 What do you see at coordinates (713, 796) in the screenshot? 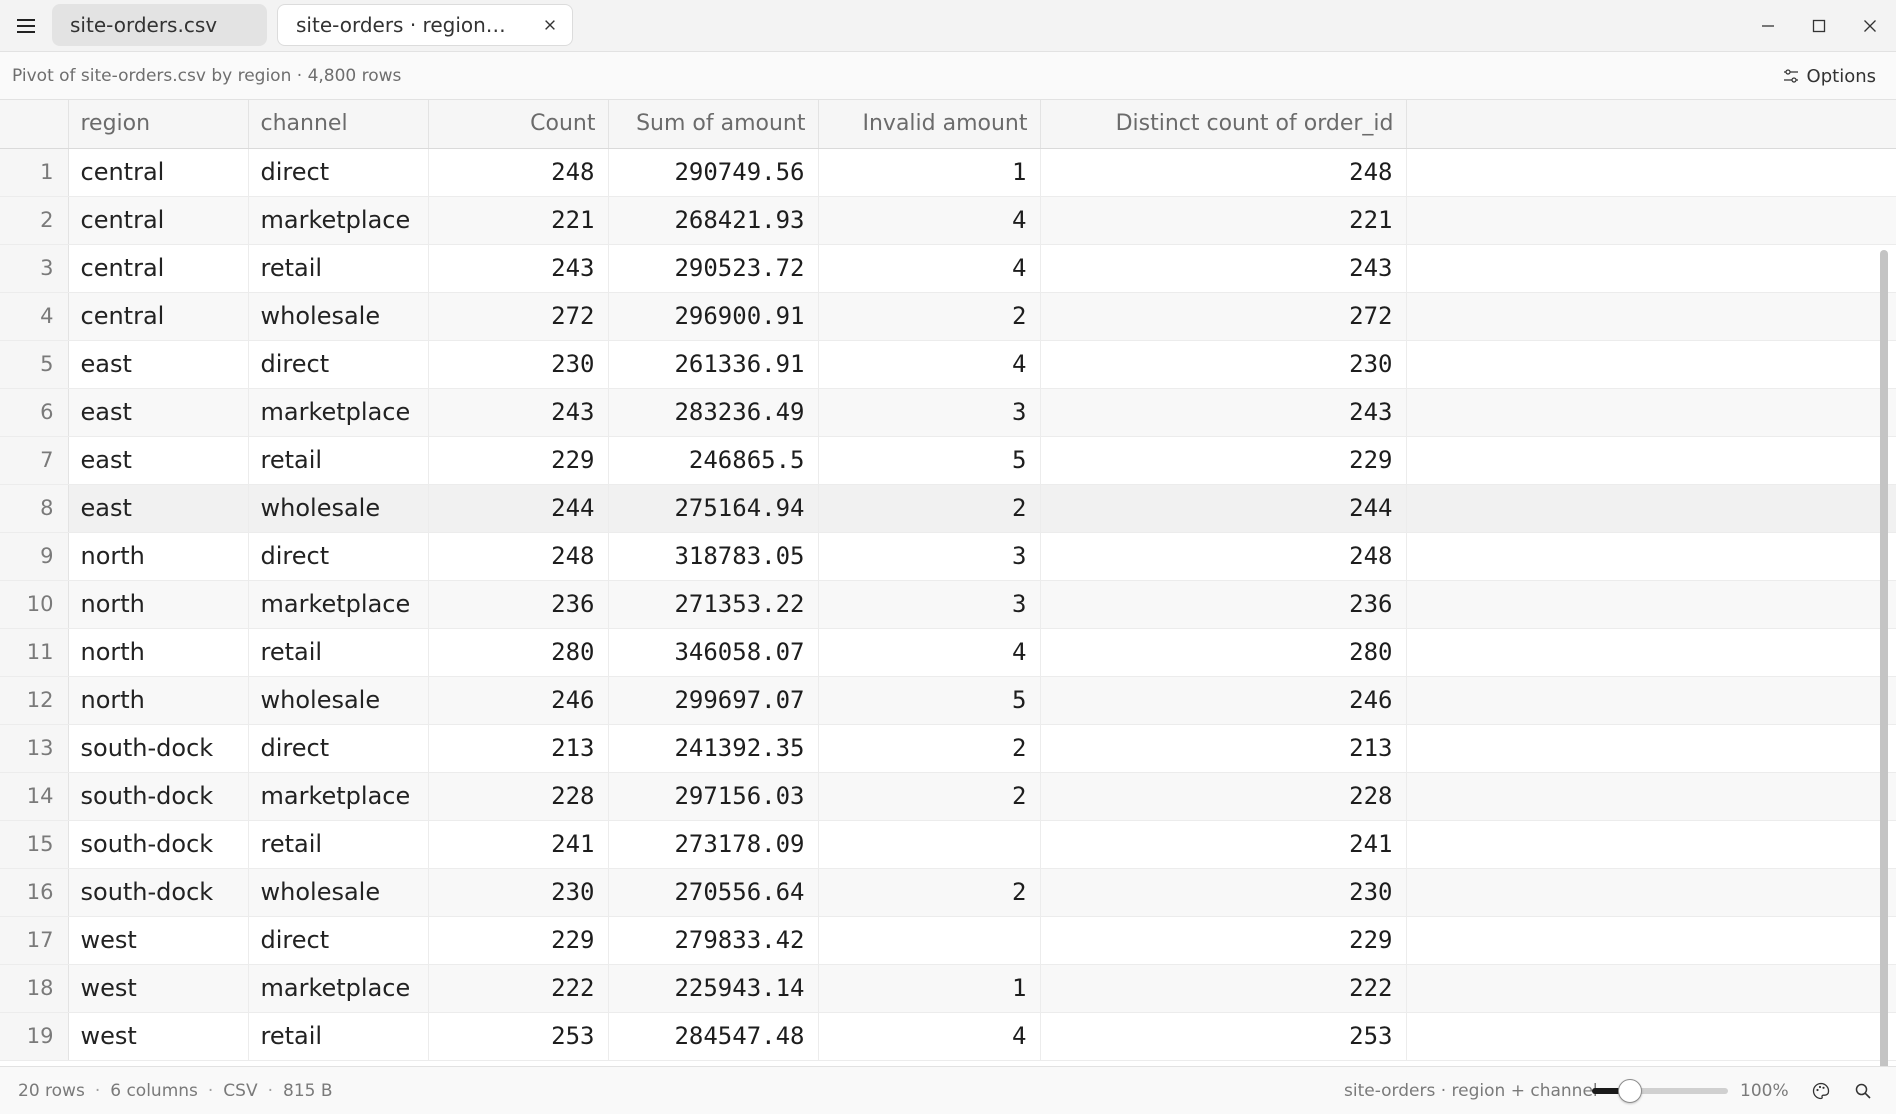
I see `cell-sum-of-amount: 297156.03` at bounding box center [713, 796].